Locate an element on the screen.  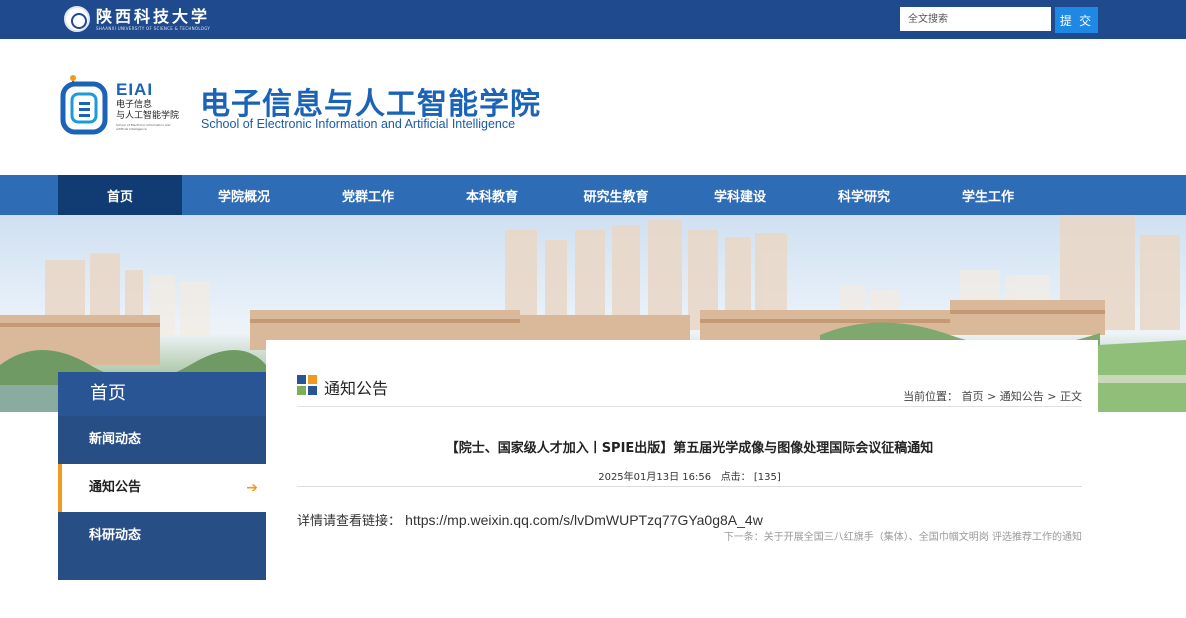
eiai-emblem-icon is located at coordinates (84, 105).